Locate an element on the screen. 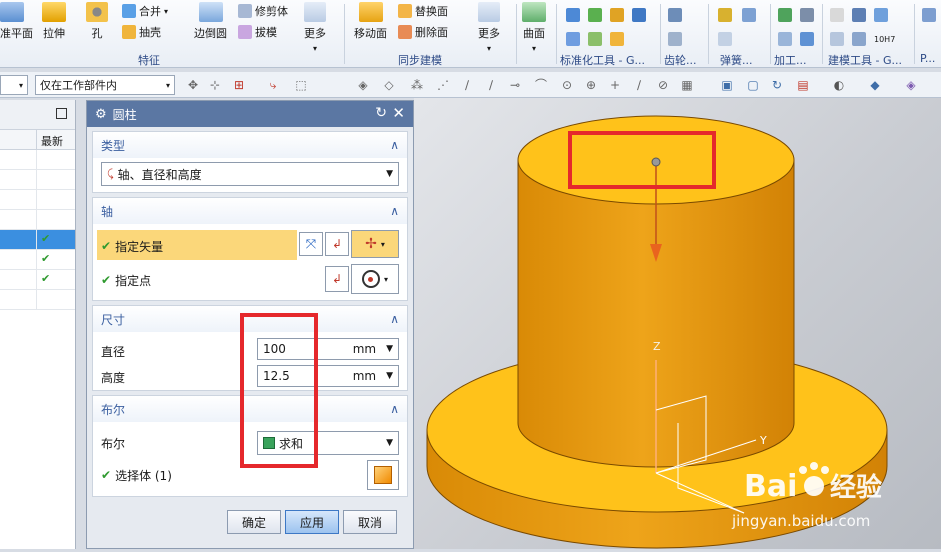 The width and height of the screenshot is (941, 552). trim-body-button: 修剪体 is located at coordinates (263, 11).